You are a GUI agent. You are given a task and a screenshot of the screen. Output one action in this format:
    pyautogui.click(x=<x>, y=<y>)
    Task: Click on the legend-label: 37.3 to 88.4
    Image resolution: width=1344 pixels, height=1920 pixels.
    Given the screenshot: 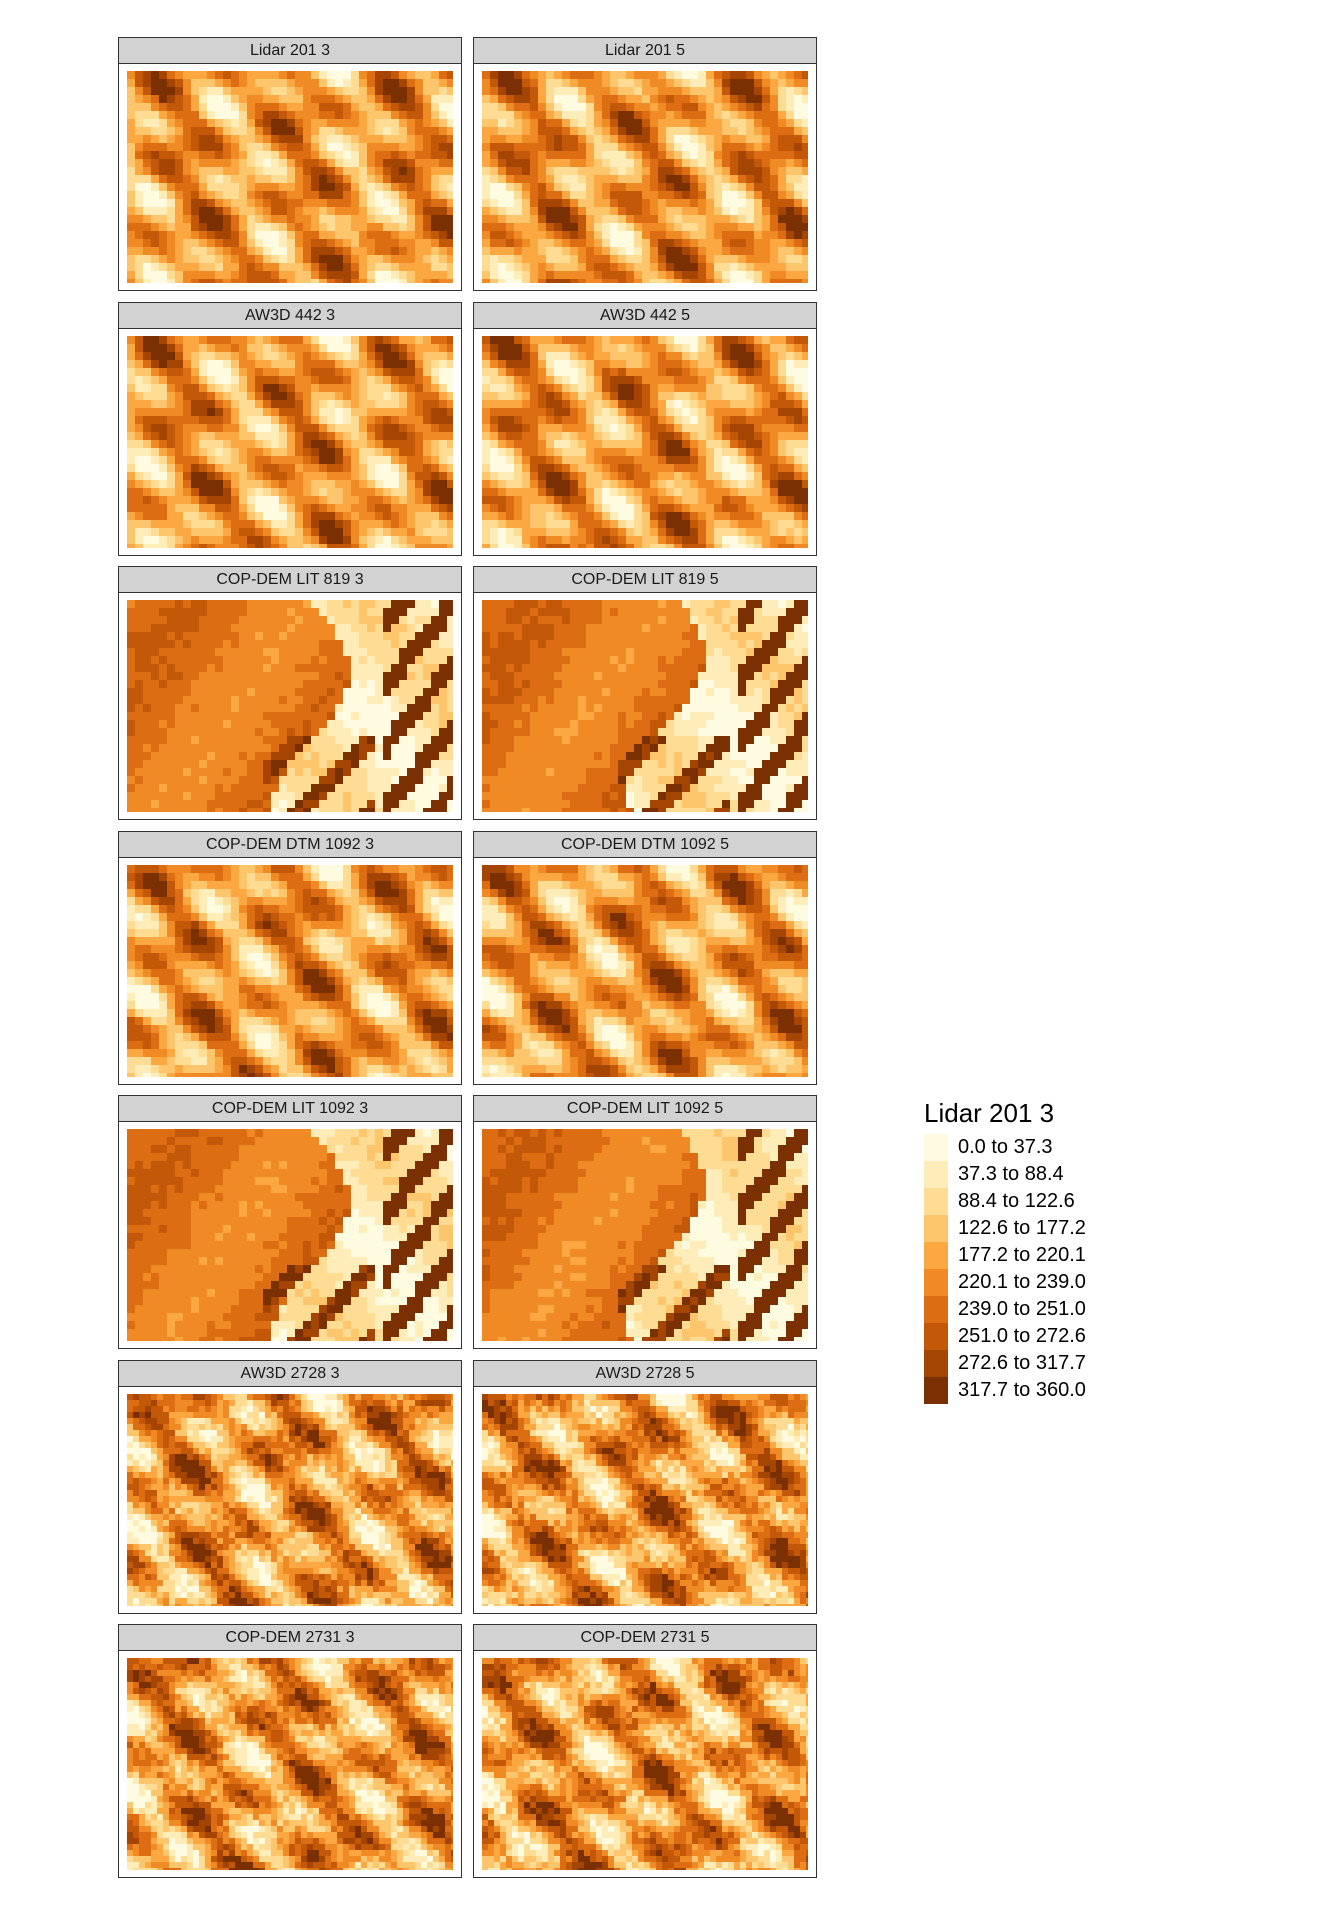 What is the action you would take?
    pyautogui.click(x=1011, y=1174)
    